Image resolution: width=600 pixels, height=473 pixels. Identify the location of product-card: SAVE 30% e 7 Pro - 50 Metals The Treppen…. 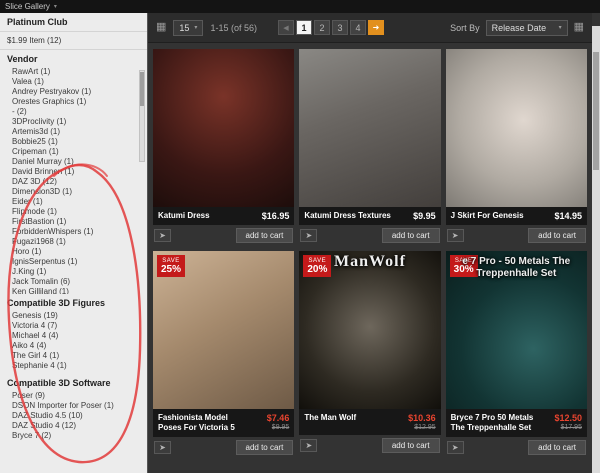
(516, 353).